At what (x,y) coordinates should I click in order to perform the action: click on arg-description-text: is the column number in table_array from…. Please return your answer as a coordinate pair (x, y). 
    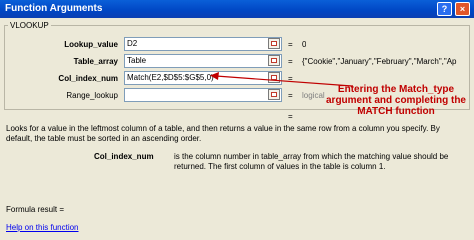
    Looking at the image, I should click on (311, 161).